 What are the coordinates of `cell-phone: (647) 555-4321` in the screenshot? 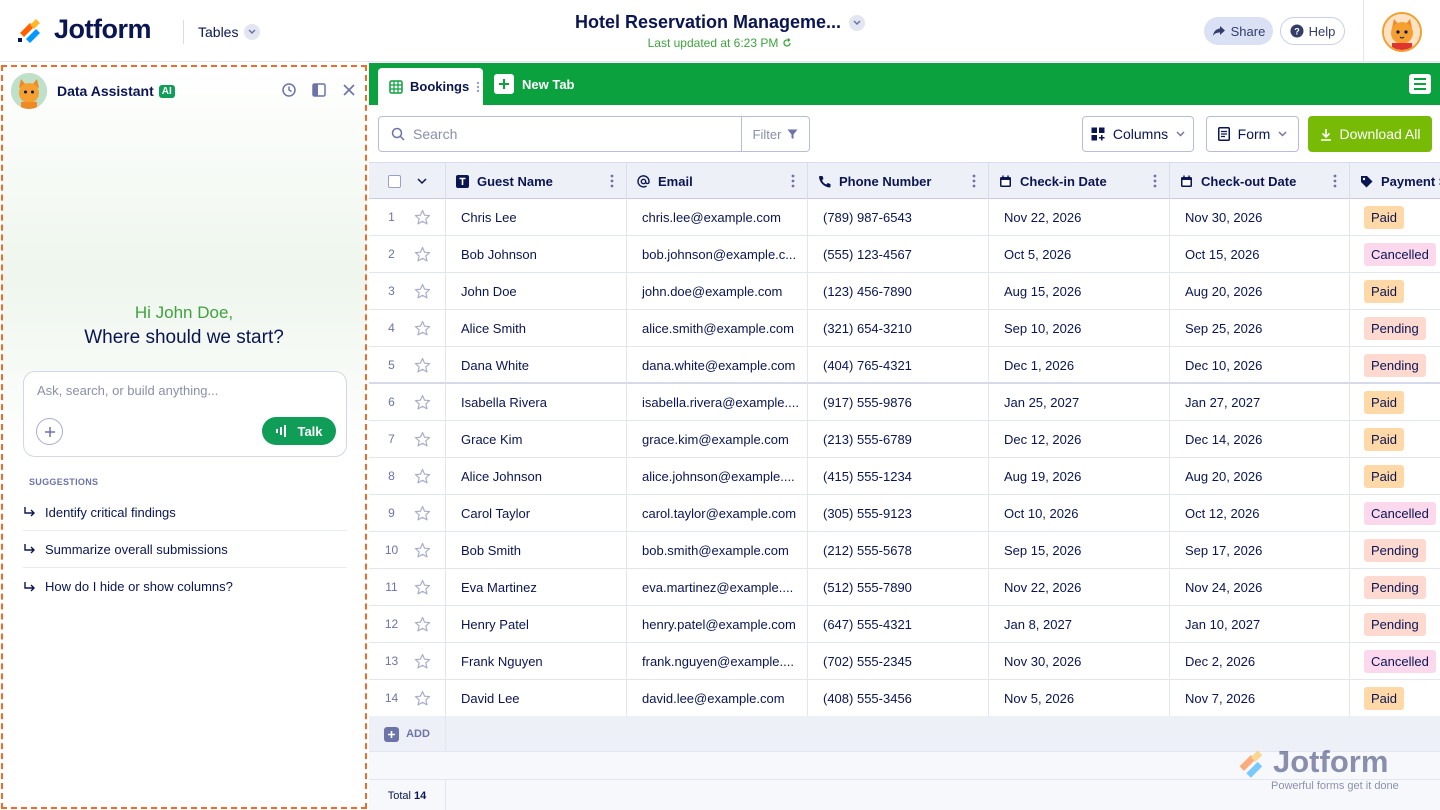 It's located at (898, 624).